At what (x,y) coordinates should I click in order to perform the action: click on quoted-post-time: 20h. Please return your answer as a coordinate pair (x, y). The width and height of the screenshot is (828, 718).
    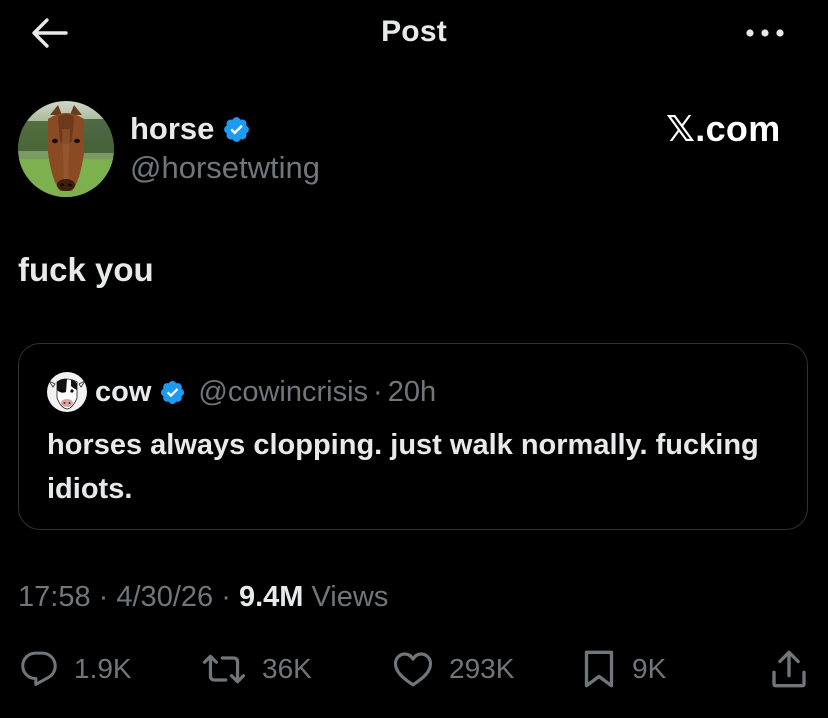
    Looking at the image, I should click on (412, 391).